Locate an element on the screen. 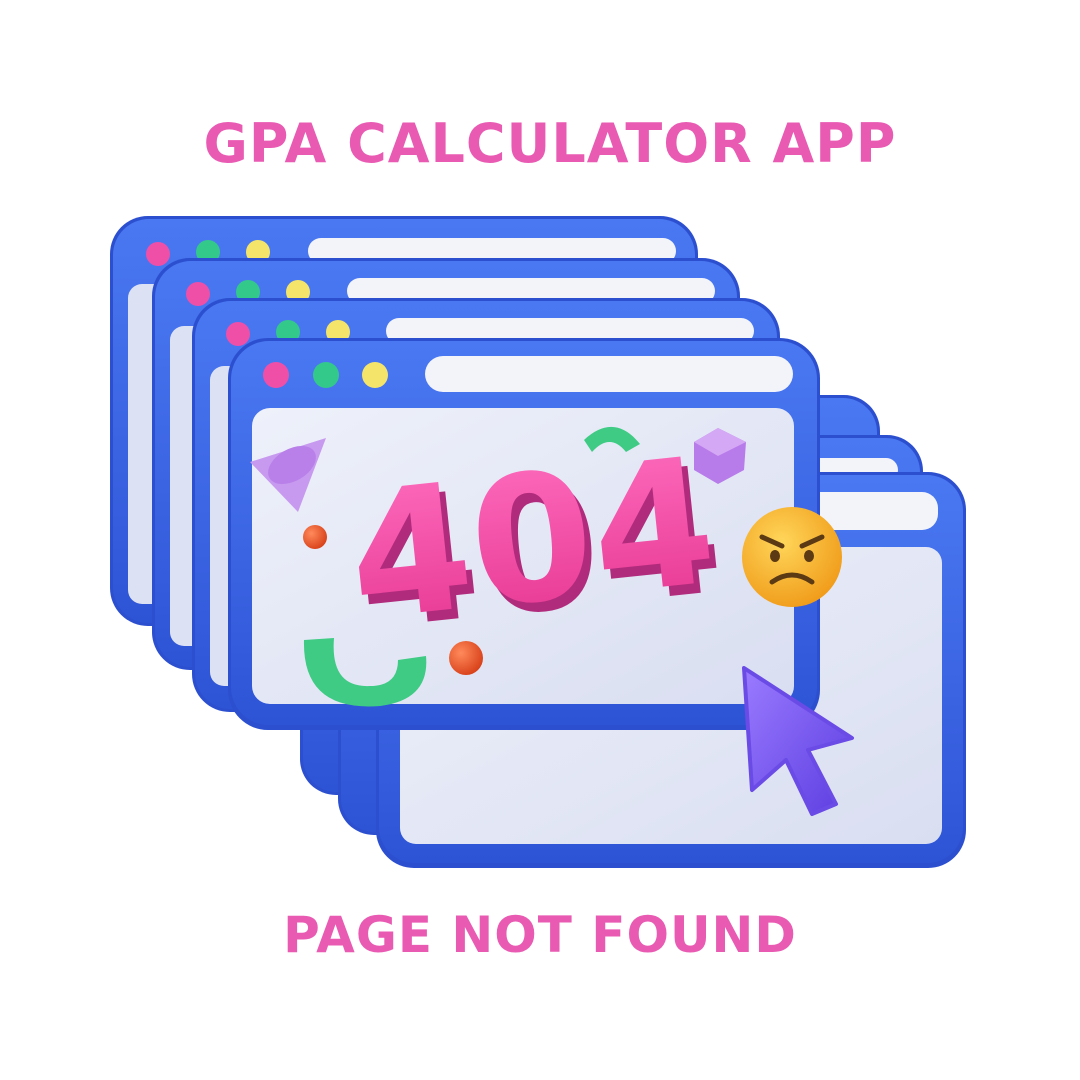 The height and width of the screenshot is (1080, 1080). error-code-404: 404 404 is located at coordinates (536, 545).